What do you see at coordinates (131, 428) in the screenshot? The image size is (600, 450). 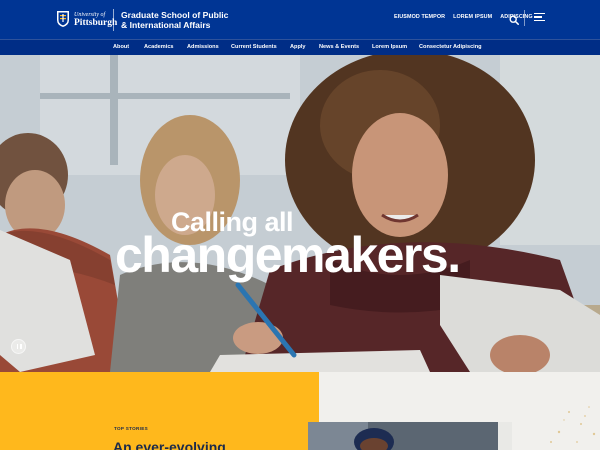 I see `top-stories-label: TOP STORIES` at bounding box center [131, 428].